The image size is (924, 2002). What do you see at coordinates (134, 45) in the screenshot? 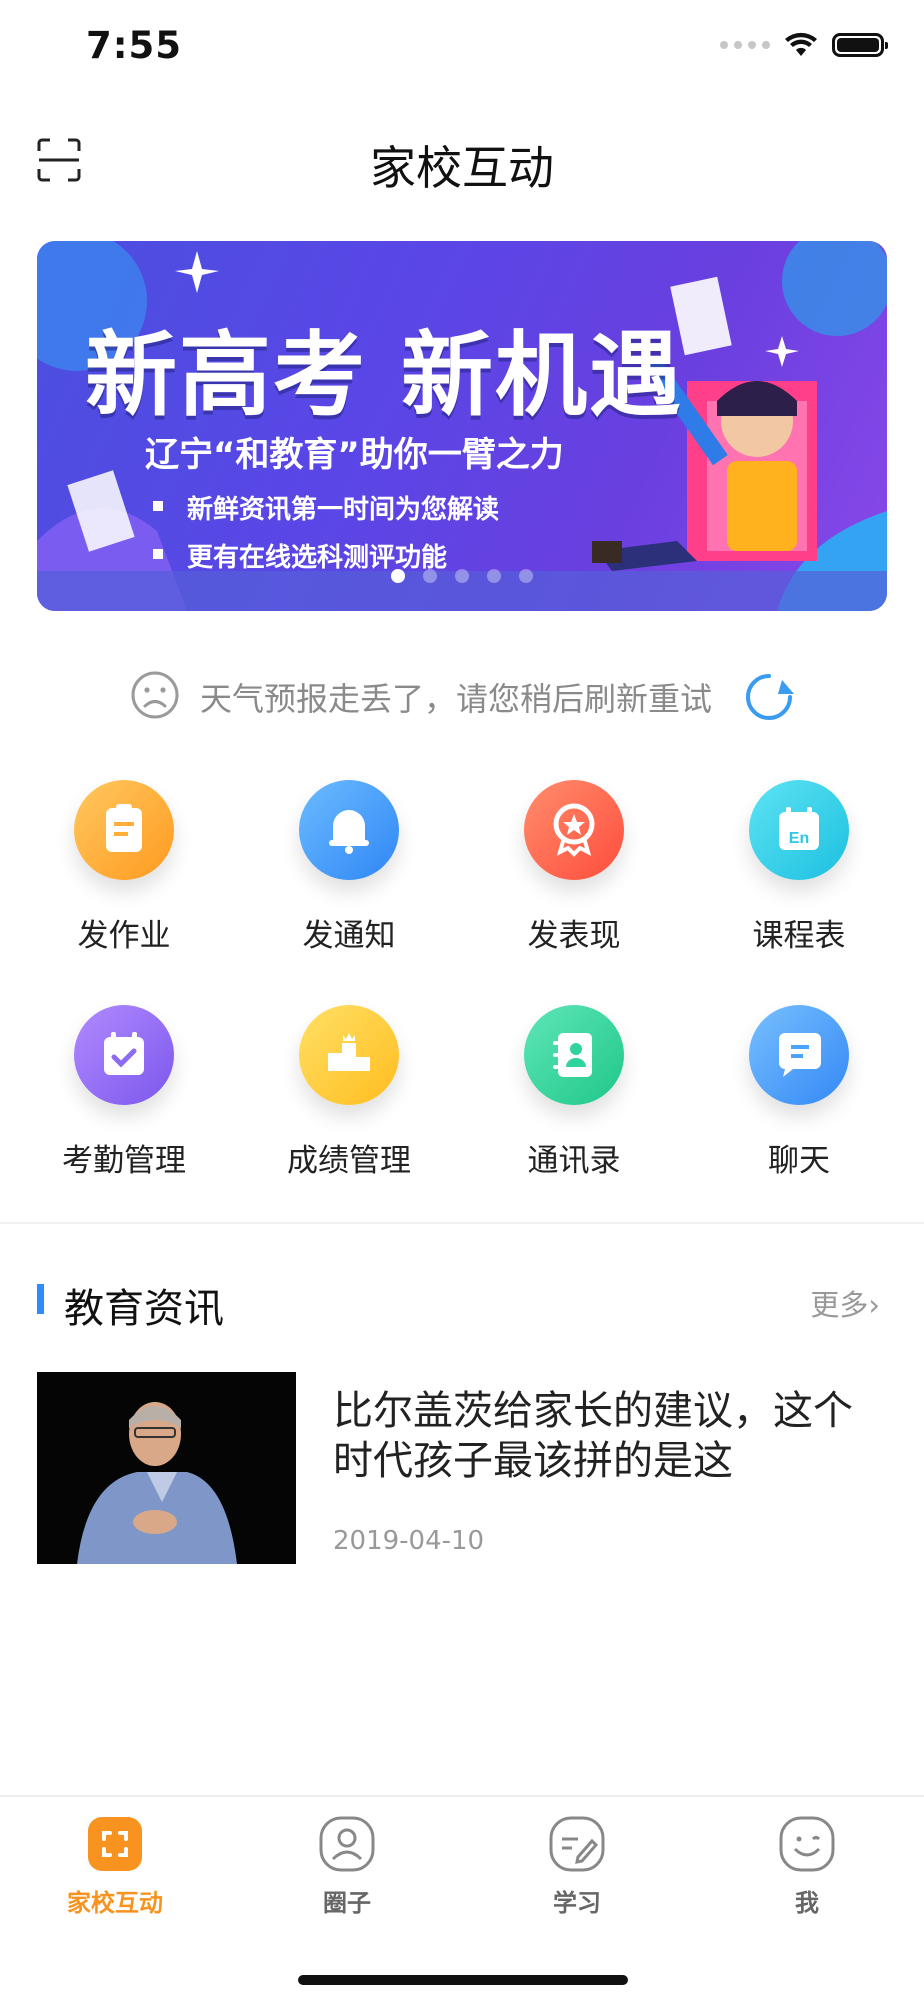
I see `status-time: 7:55` at bounding box center [134, 45].